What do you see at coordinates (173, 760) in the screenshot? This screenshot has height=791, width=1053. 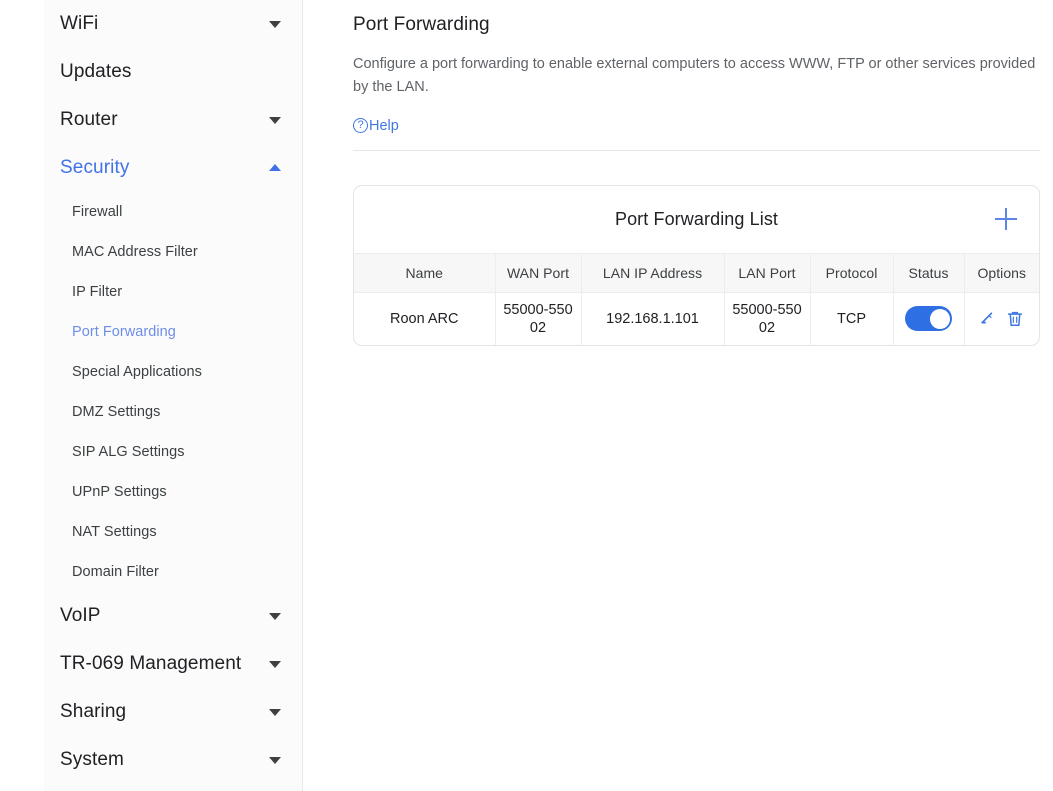 I see `sidebar-group-system: System` at bounding box center [173, 760].